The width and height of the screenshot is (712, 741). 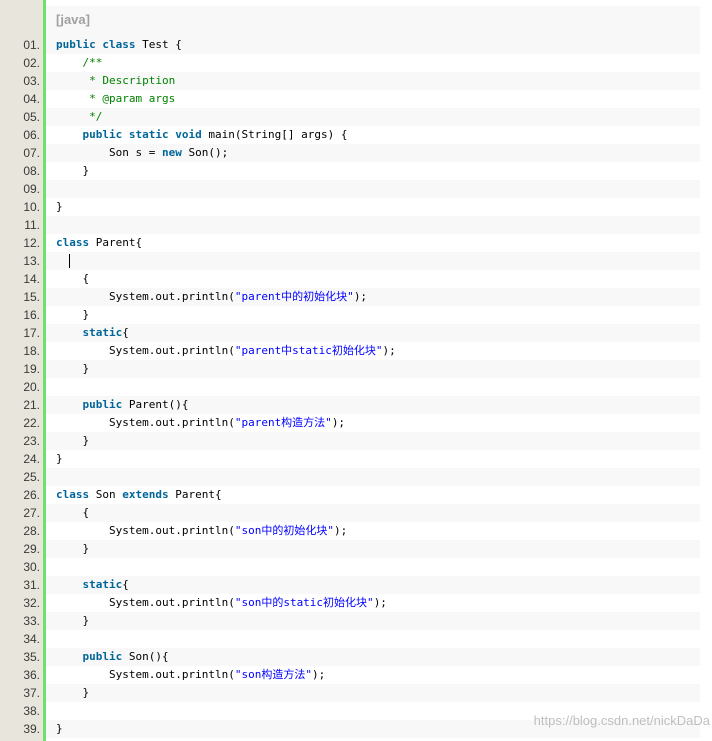 I want to click on line-number: 25., so click(x=31, y=477).